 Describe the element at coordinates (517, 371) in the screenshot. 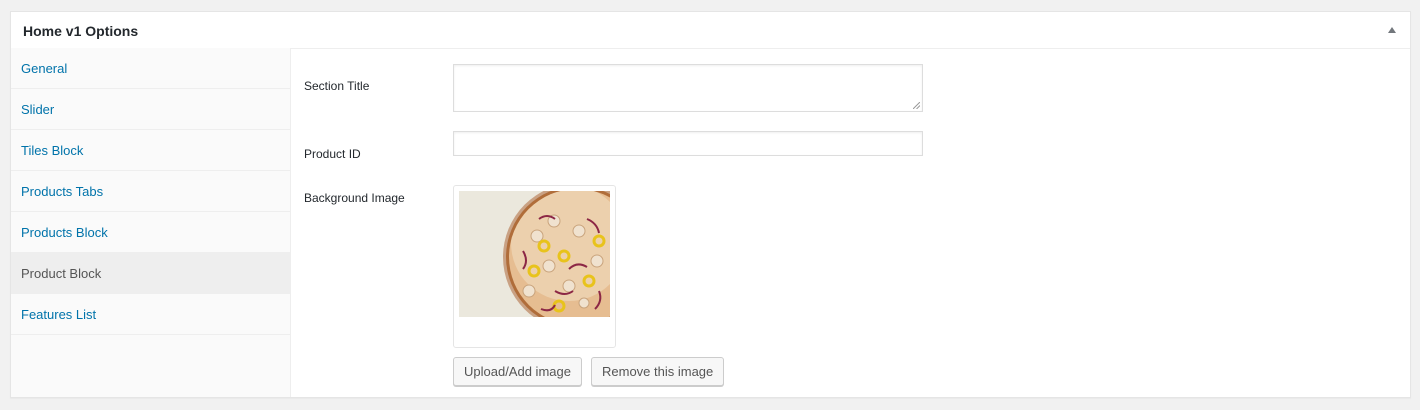

I see `upload-image-button: Upload/Add image` at that location.